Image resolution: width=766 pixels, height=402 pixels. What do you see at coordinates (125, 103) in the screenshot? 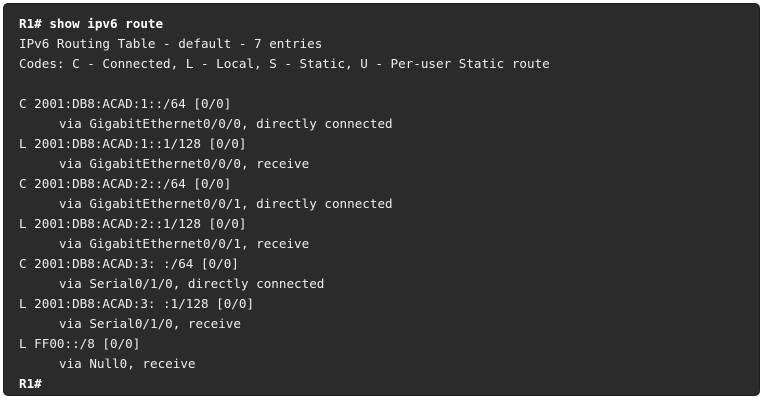
I see `route-entry: C 2001:DB8:ACAD:1::/64 [0/0]` at bounding box center [125, 103].